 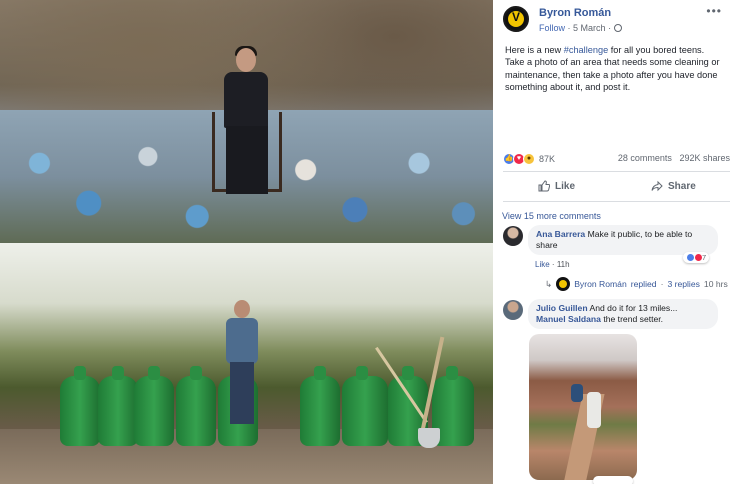 What do you see at coordinates (714, 11) in the screenshot?
I see `more-options-icon: •••` at bounding box center [714, 11].